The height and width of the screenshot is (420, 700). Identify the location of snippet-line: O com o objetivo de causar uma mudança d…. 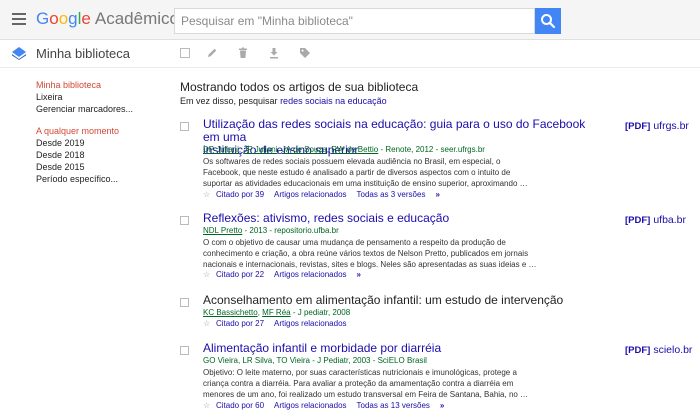
(354, 242).